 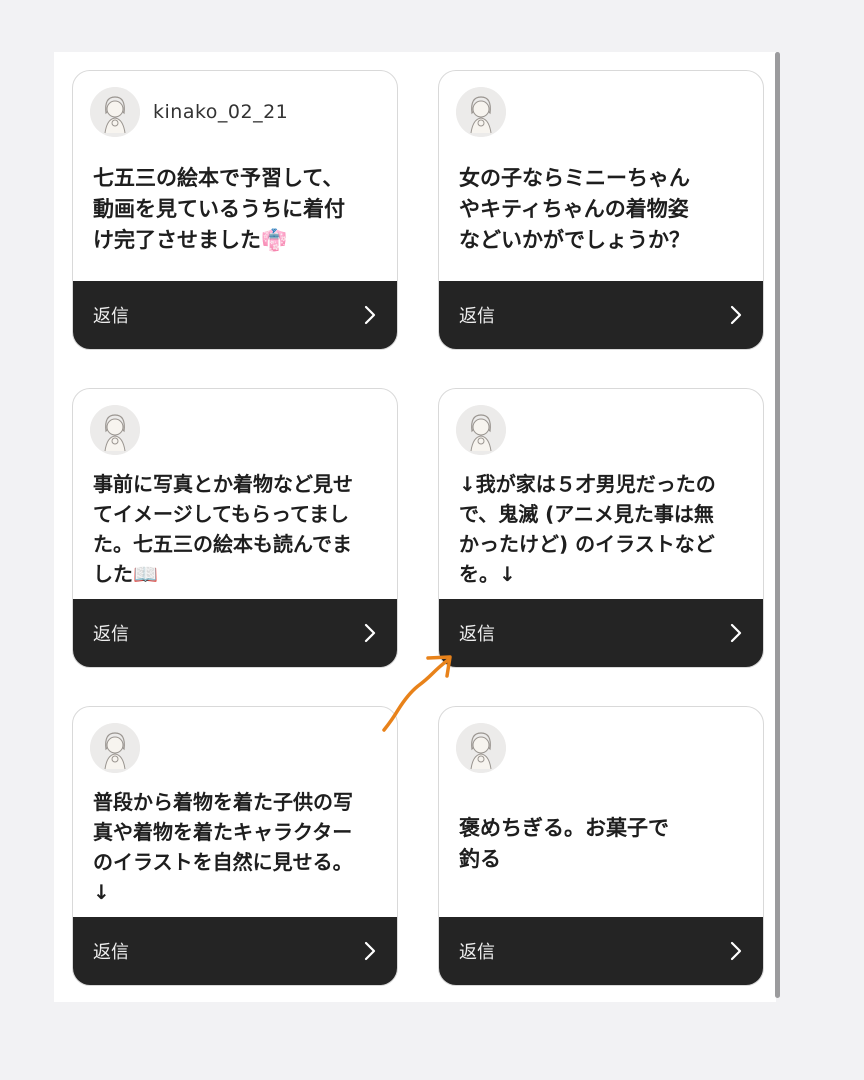 I want to click on response-text: 女の子ならミニーちゃん やキティちゃんの着物姿 などいかがでしょうか？, so click(x=574, y=209).